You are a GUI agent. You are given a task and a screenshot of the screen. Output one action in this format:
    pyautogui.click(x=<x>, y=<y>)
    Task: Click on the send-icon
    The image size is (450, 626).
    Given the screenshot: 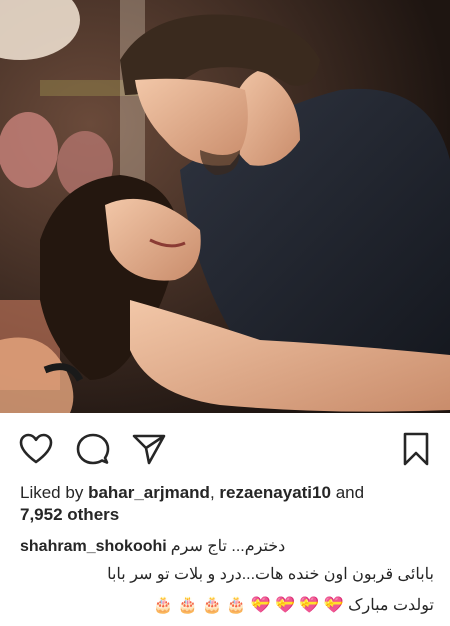 What is the action you would take?
    pyautogui.click(x=149, y=449)
    